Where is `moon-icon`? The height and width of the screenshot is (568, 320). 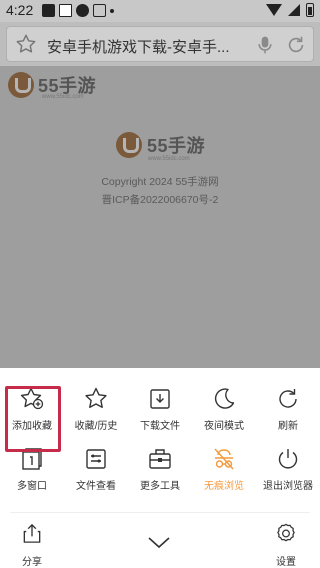
moon-icon is located at coordinates (224, 398).